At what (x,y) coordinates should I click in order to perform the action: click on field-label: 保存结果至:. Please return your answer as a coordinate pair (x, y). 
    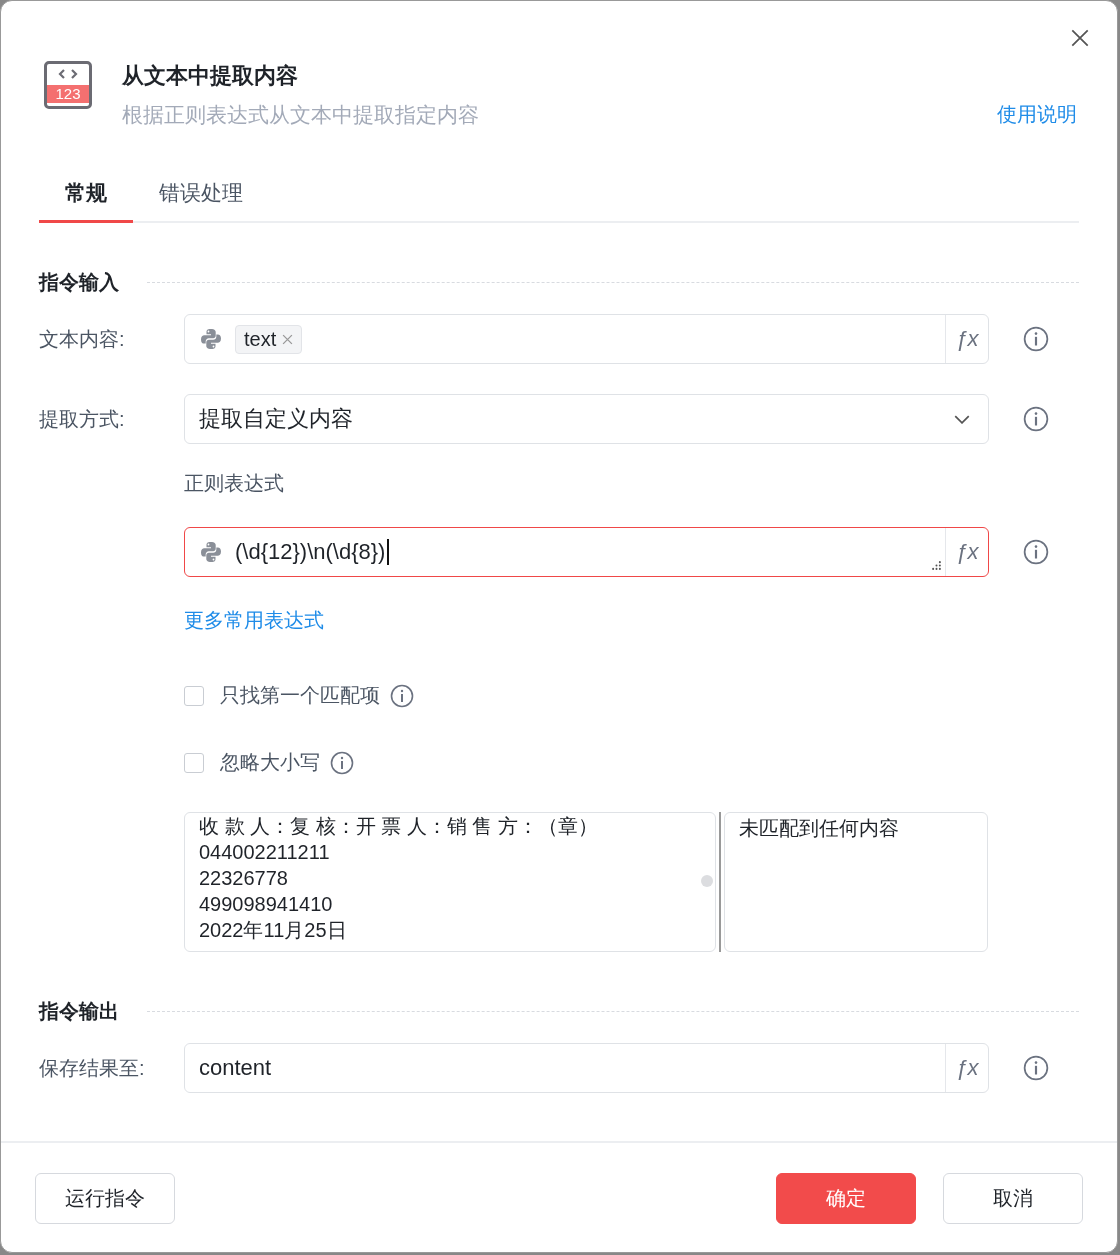
    Looking at the image, I should click on (92, 1068).